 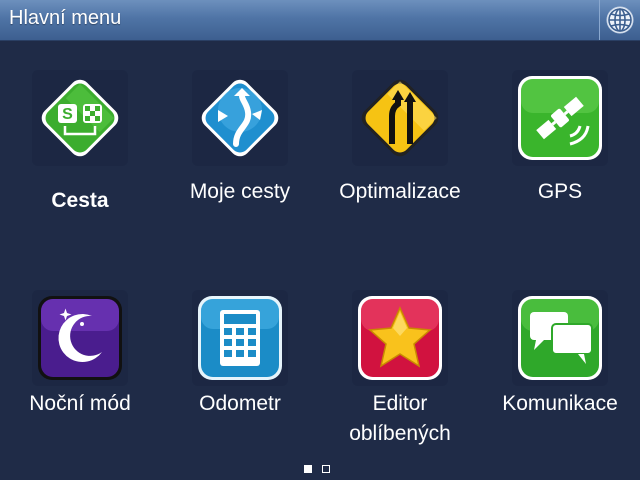 I want to click on my-routes-icon, so click(x=240, y=118).